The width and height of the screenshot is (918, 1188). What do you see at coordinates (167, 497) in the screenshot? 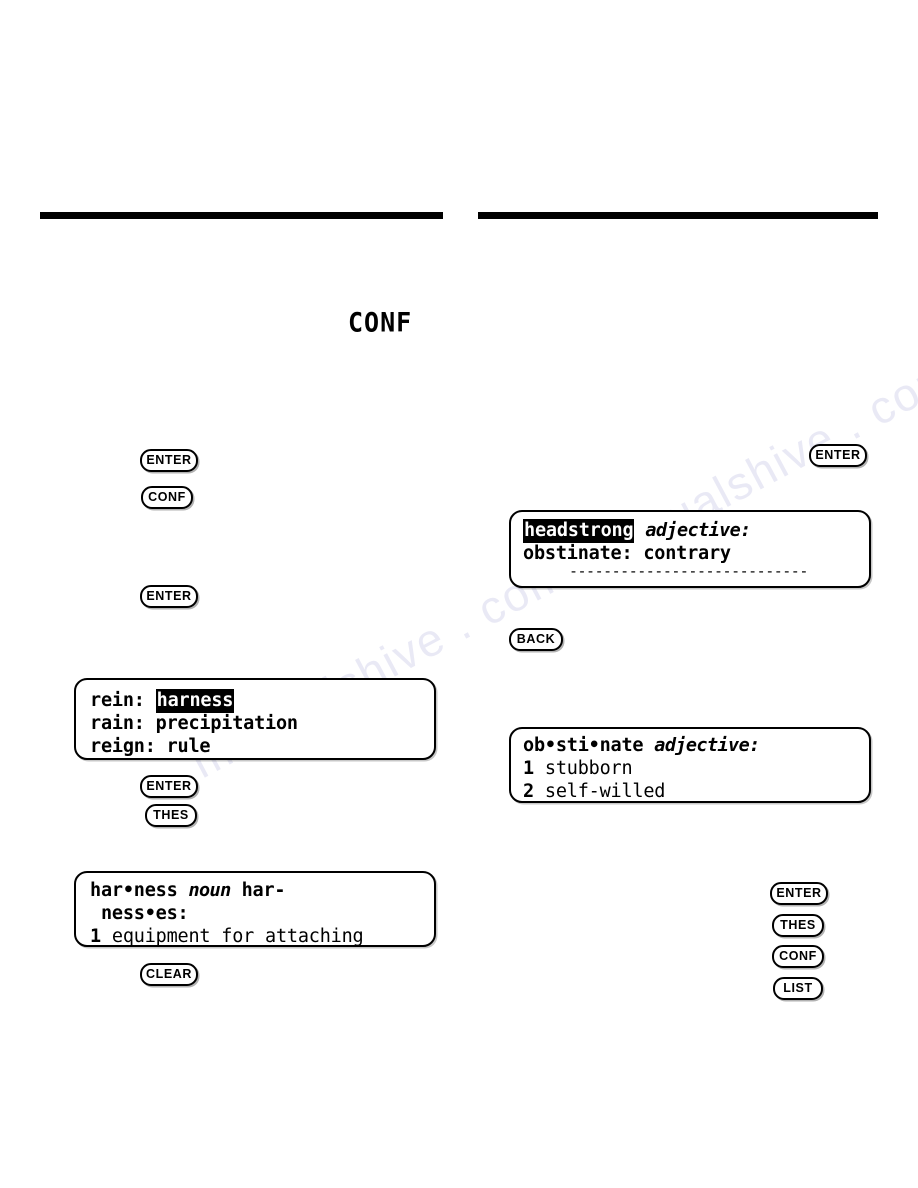
I see `conf-key-1: CONF` at bounding box center [167, 497].